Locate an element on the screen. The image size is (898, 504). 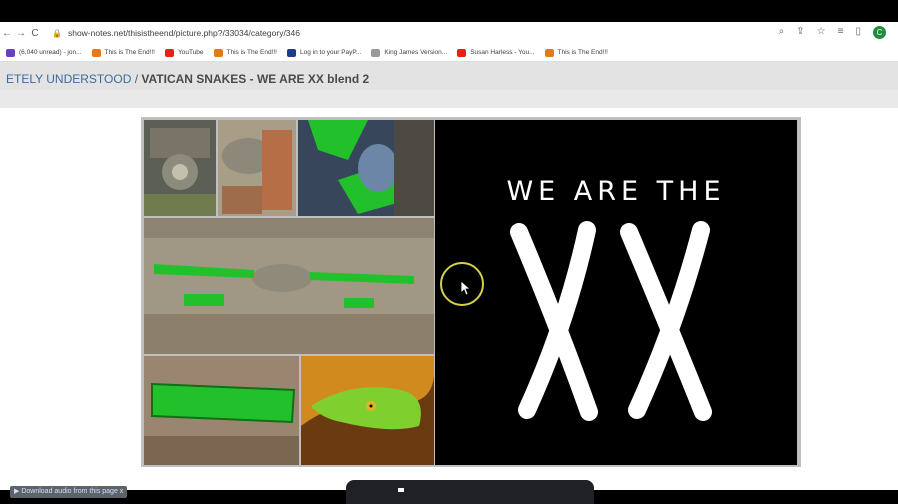
bookmark-item: YouTube is located at coordinates (184, 52).